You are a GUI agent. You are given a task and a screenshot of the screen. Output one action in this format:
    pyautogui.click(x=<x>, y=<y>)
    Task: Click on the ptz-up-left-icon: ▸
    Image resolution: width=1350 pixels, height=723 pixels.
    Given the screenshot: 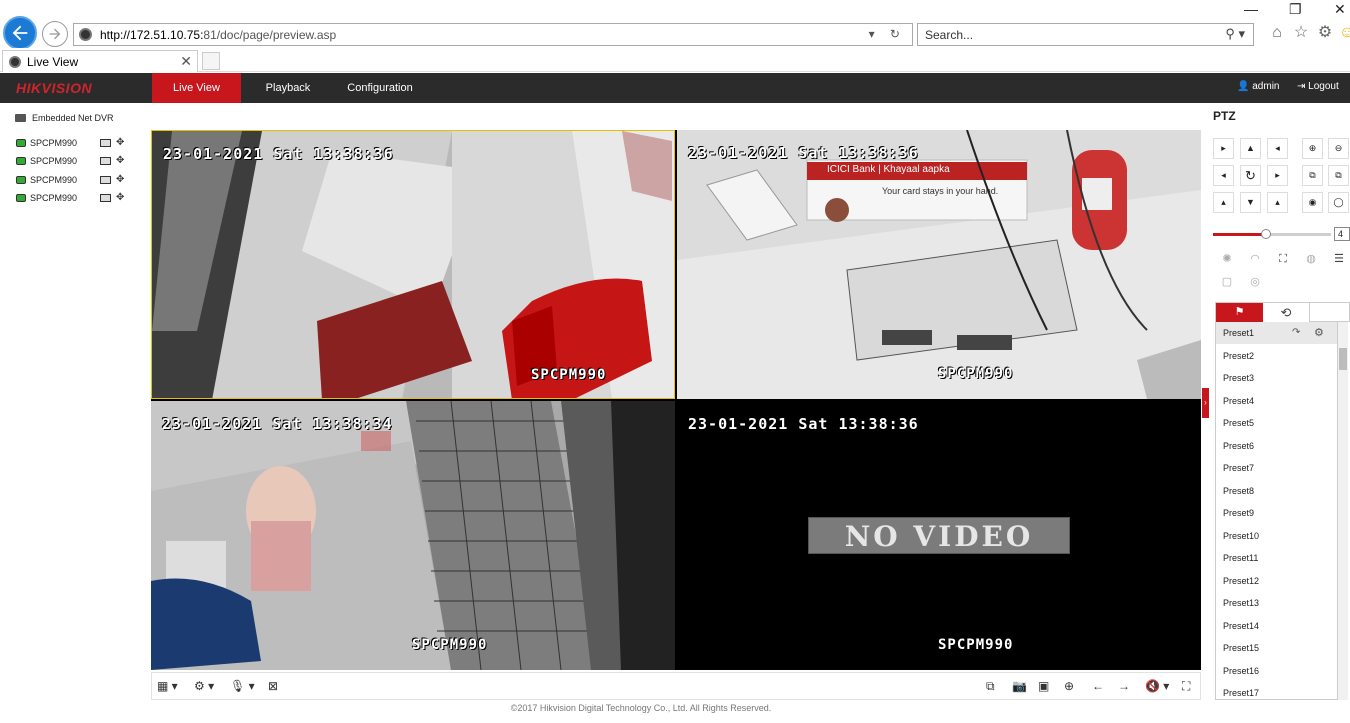 What is the action you would take?
    pyautogui.click(x=1223, y=148)
    